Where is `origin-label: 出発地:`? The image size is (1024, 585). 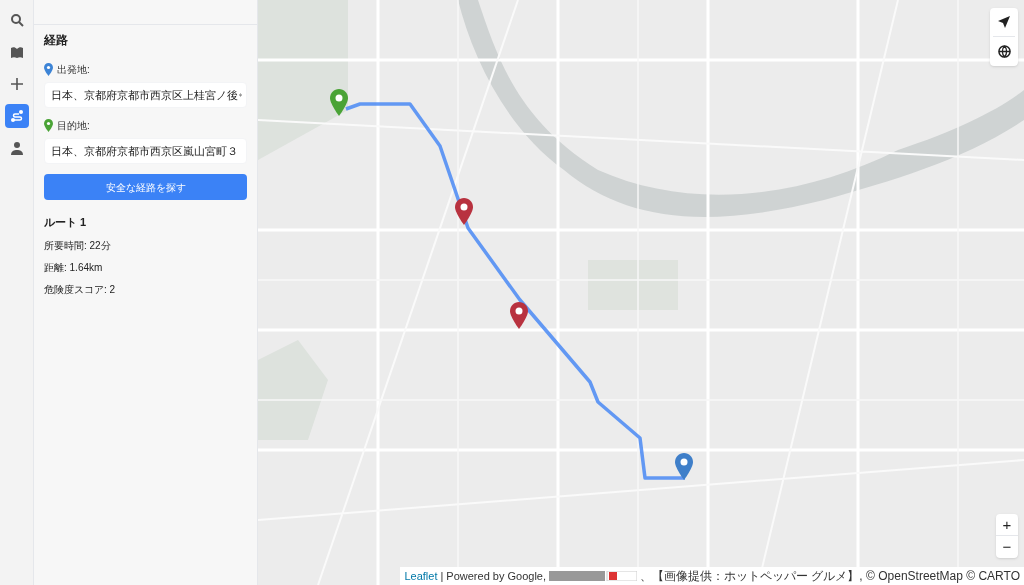 origin-label: 出発地: is located at coordinates (73, 70).